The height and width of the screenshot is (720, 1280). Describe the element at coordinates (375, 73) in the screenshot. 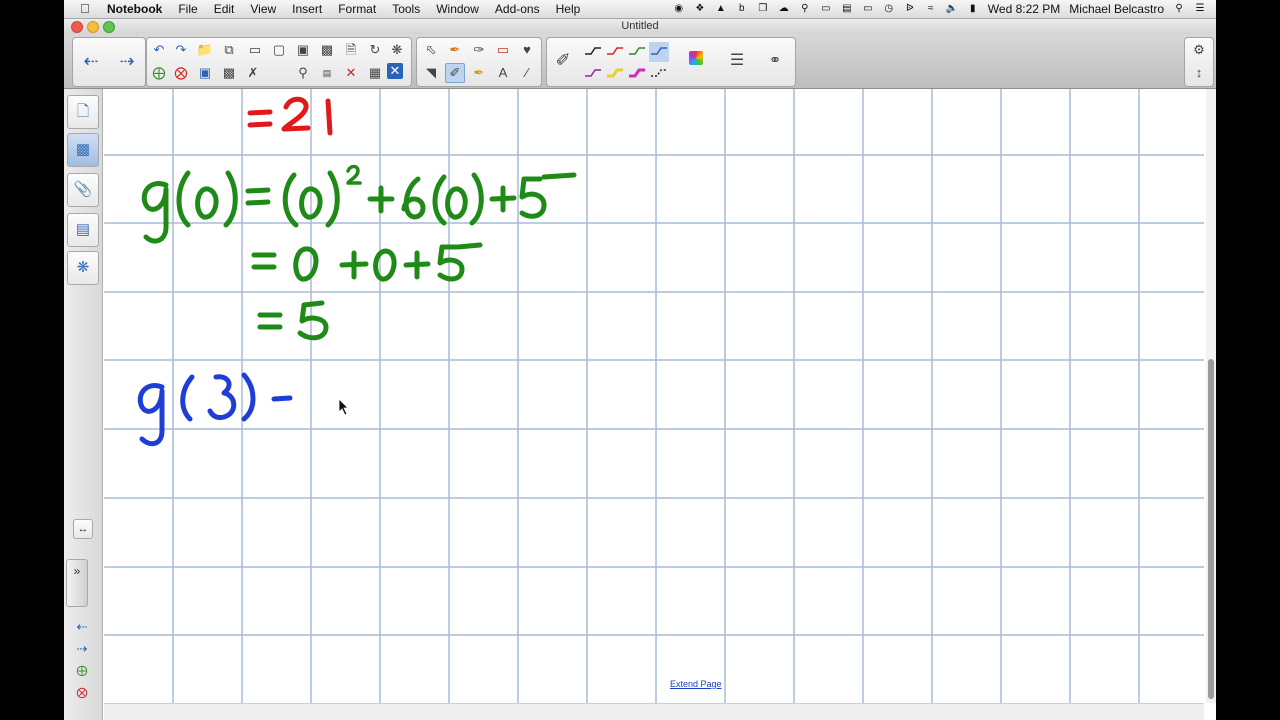

I see `table-icon: ▦` at that location.